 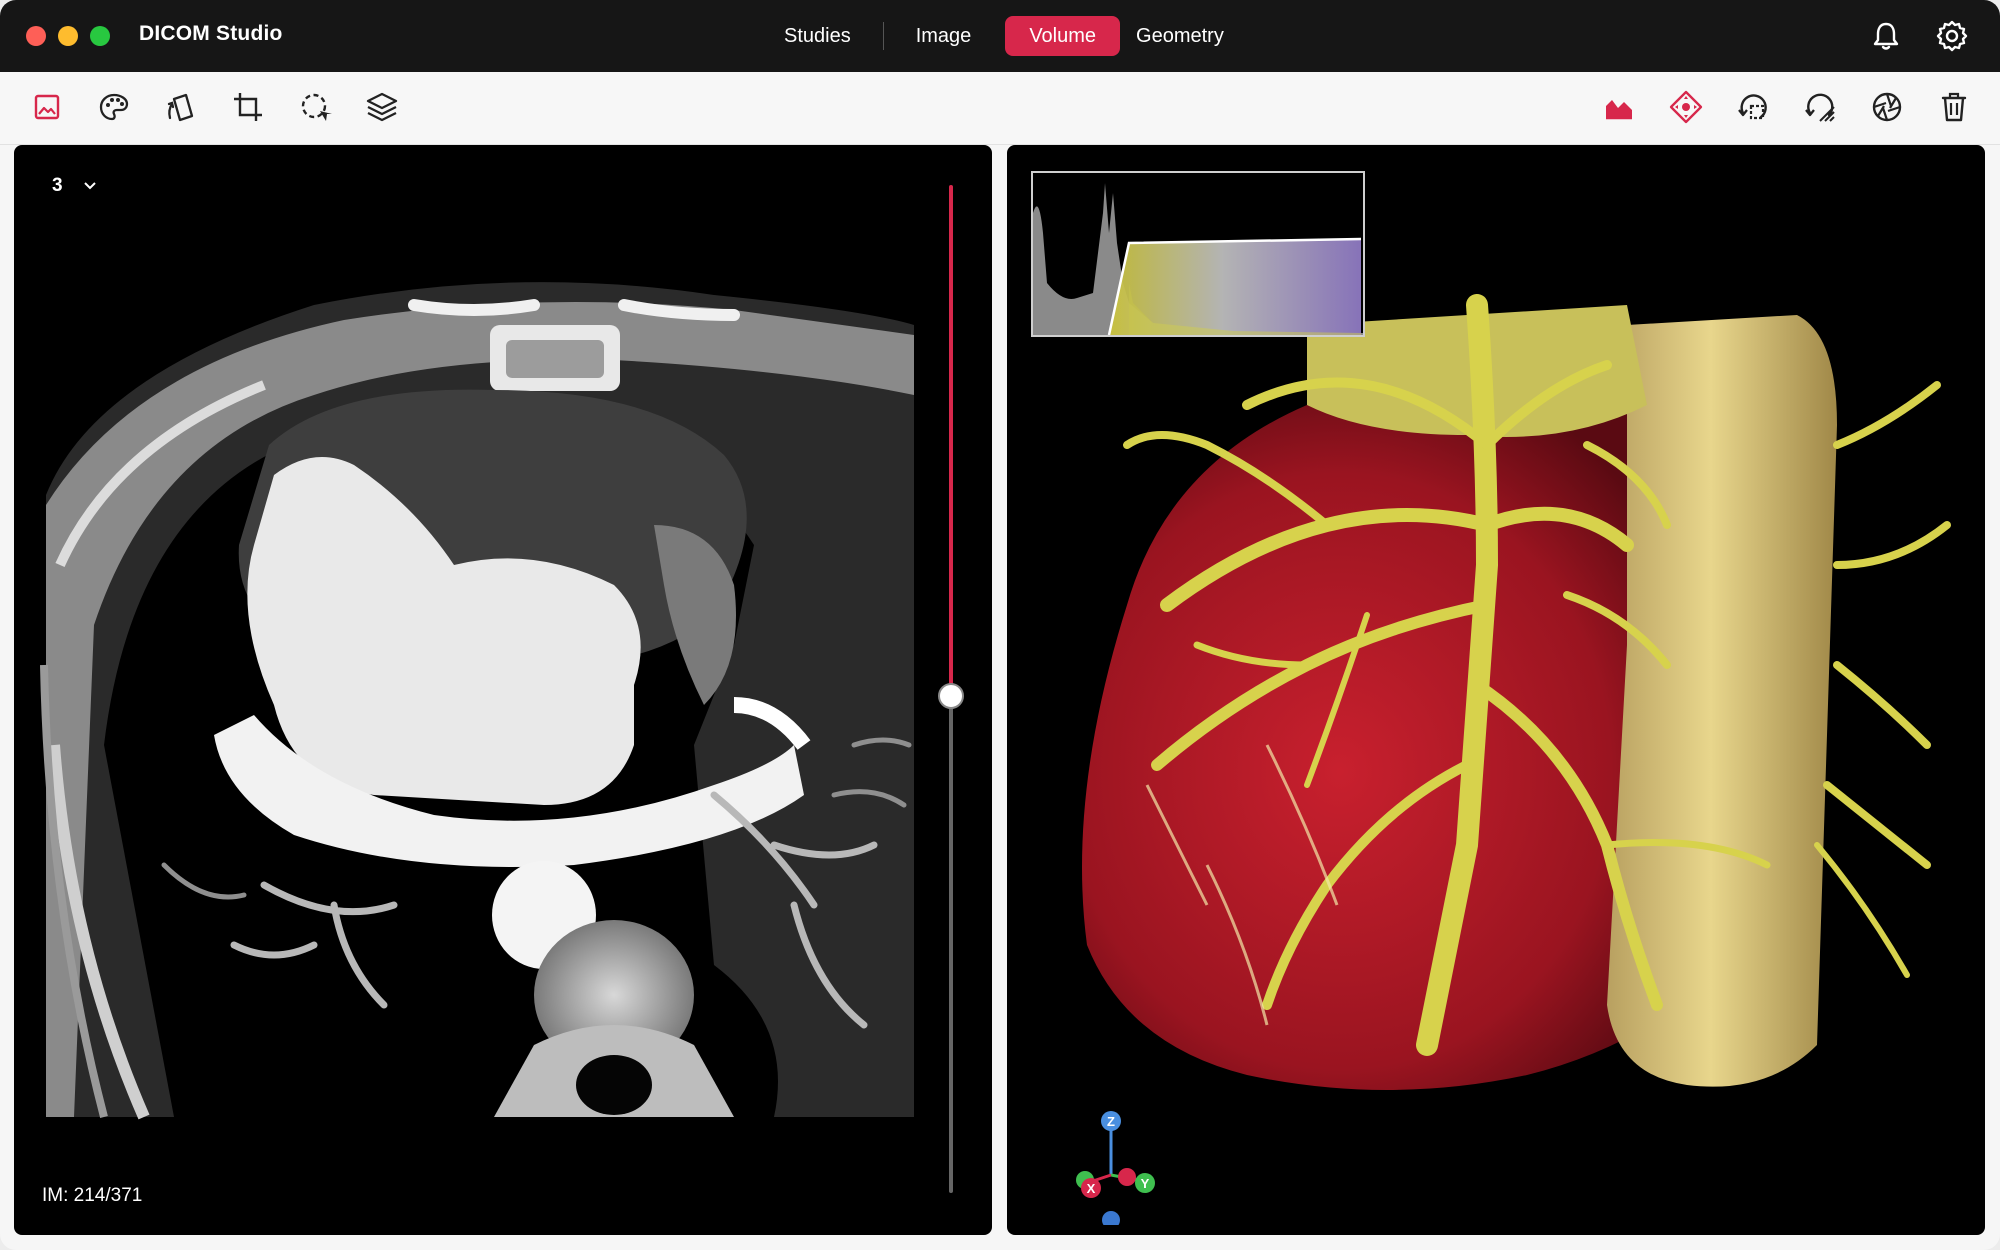 What do you see at coordinates (100, 36) in the screenshot?
I see `zoom-window-button` at bounding box center [100, 36].